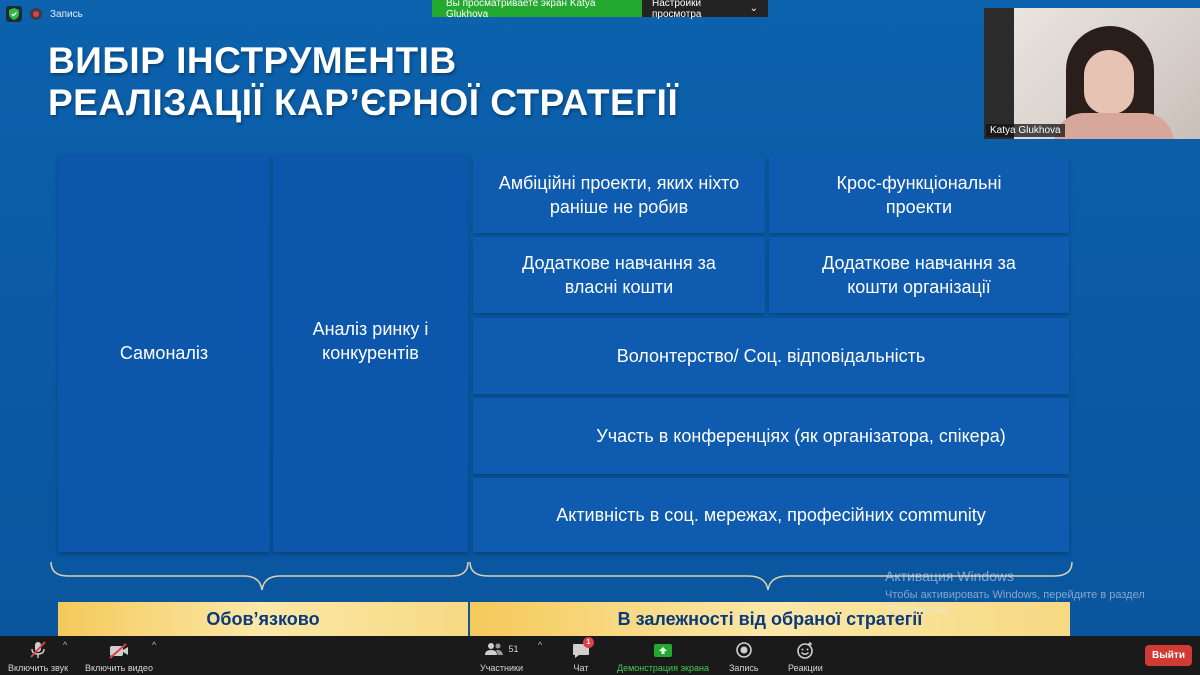 This screenshot has width=1200, height=675. Describe the element at coordinates (805, 668) in the screenshot. I see `reactions-label: Реакции` at that location.